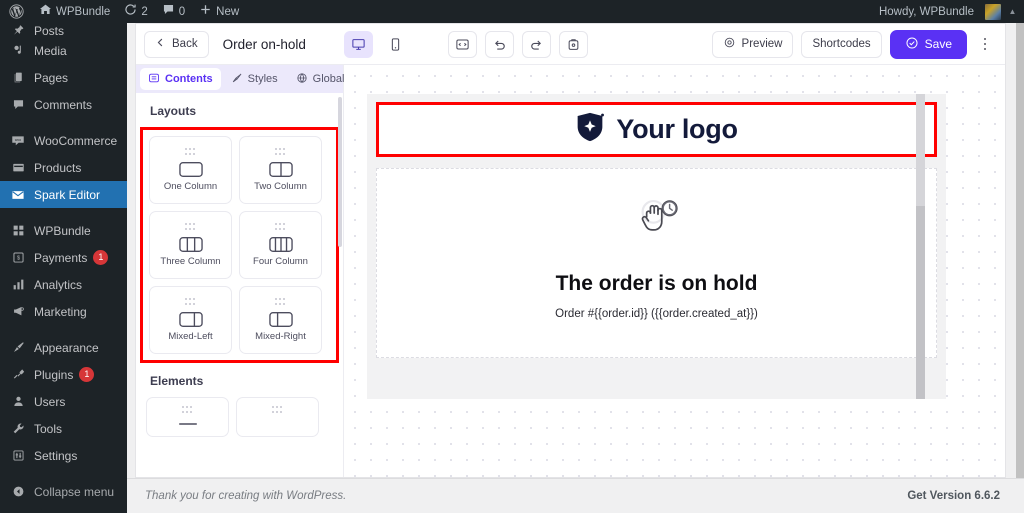 This screenshot has width=1024, height=513. I want to click on status-badge: 1, so click(87, 374).